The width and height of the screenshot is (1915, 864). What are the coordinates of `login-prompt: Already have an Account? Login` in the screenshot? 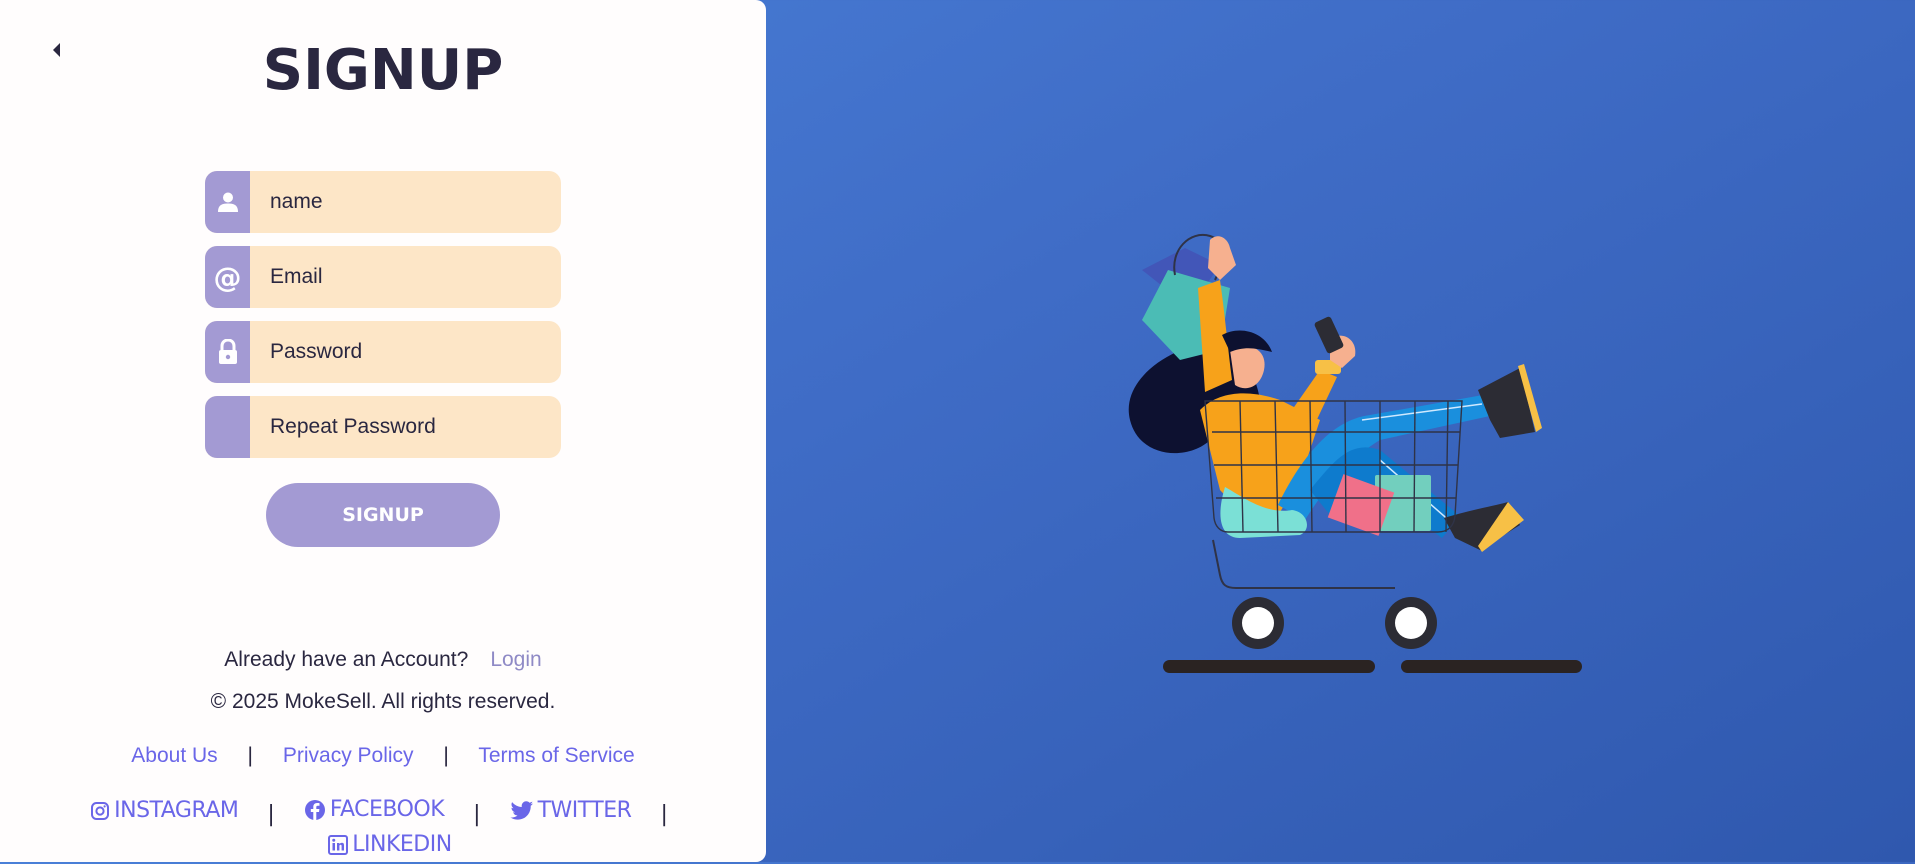 It's located at (383, 660).